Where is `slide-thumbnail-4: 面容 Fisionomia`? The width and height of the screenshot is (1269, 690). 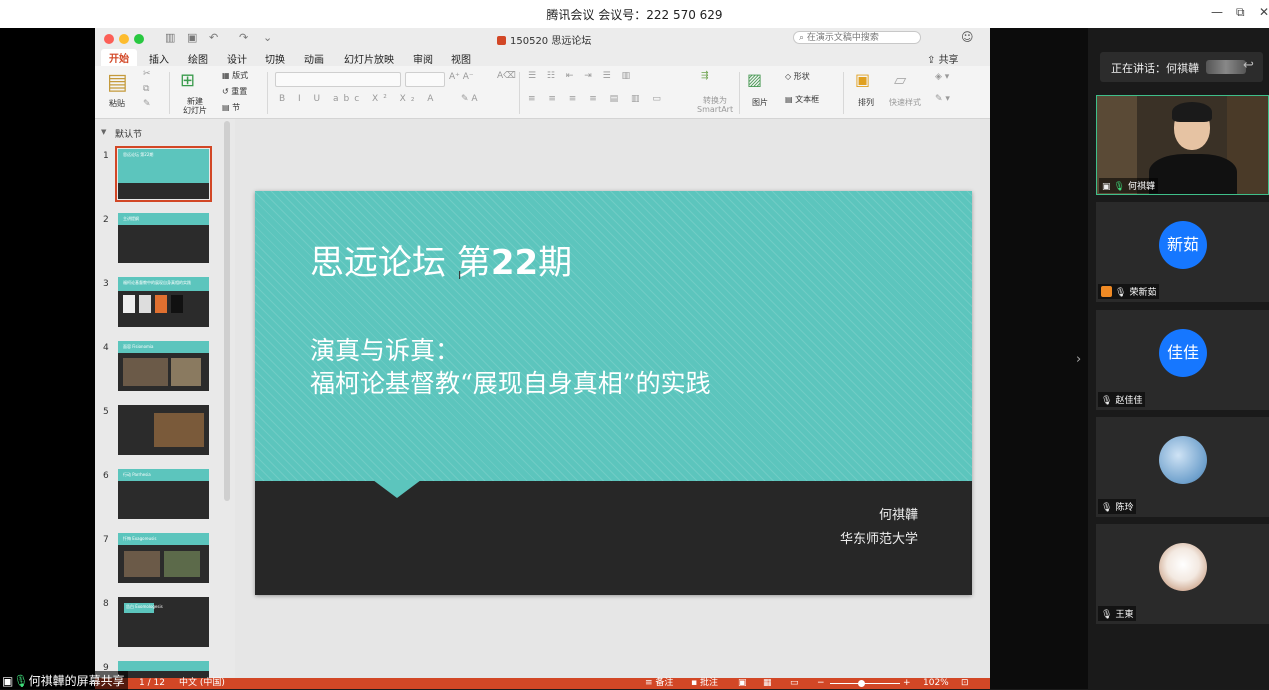
slide-thumbnail-4: 面容 Fisionomia is located at coordinates (163, 366).